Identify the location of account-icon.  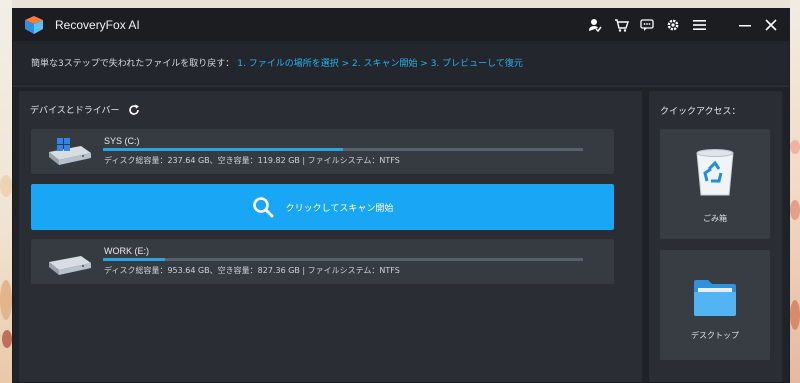
(595, 25).